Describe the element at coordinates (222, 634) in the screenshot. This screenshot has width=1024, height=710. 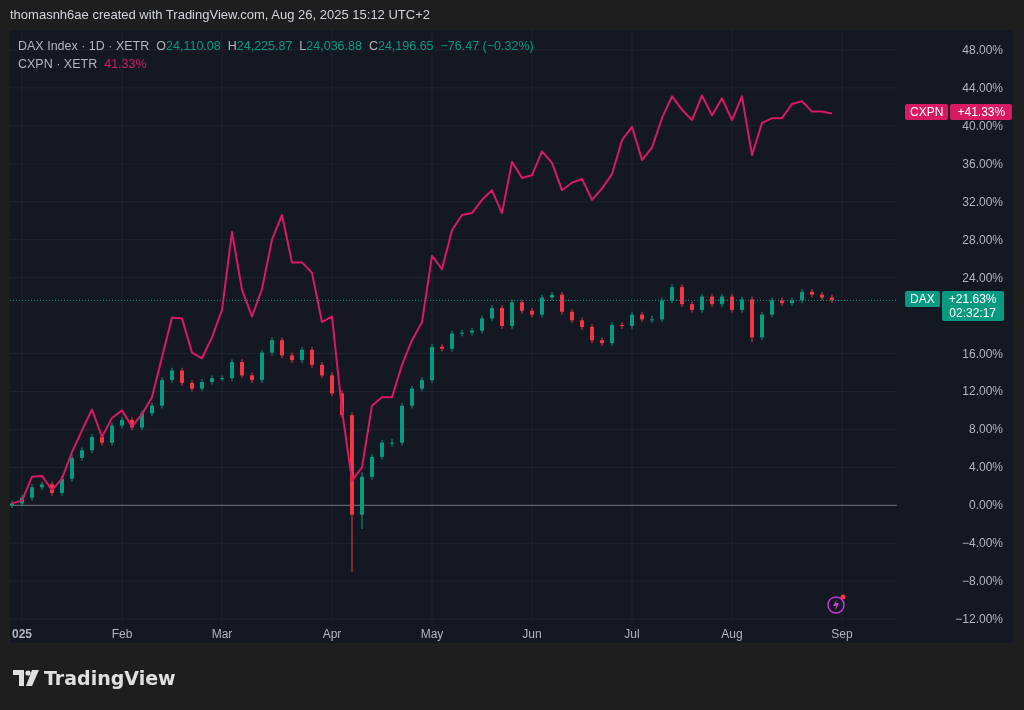
I see `x-axis-label: Mar` at that location.